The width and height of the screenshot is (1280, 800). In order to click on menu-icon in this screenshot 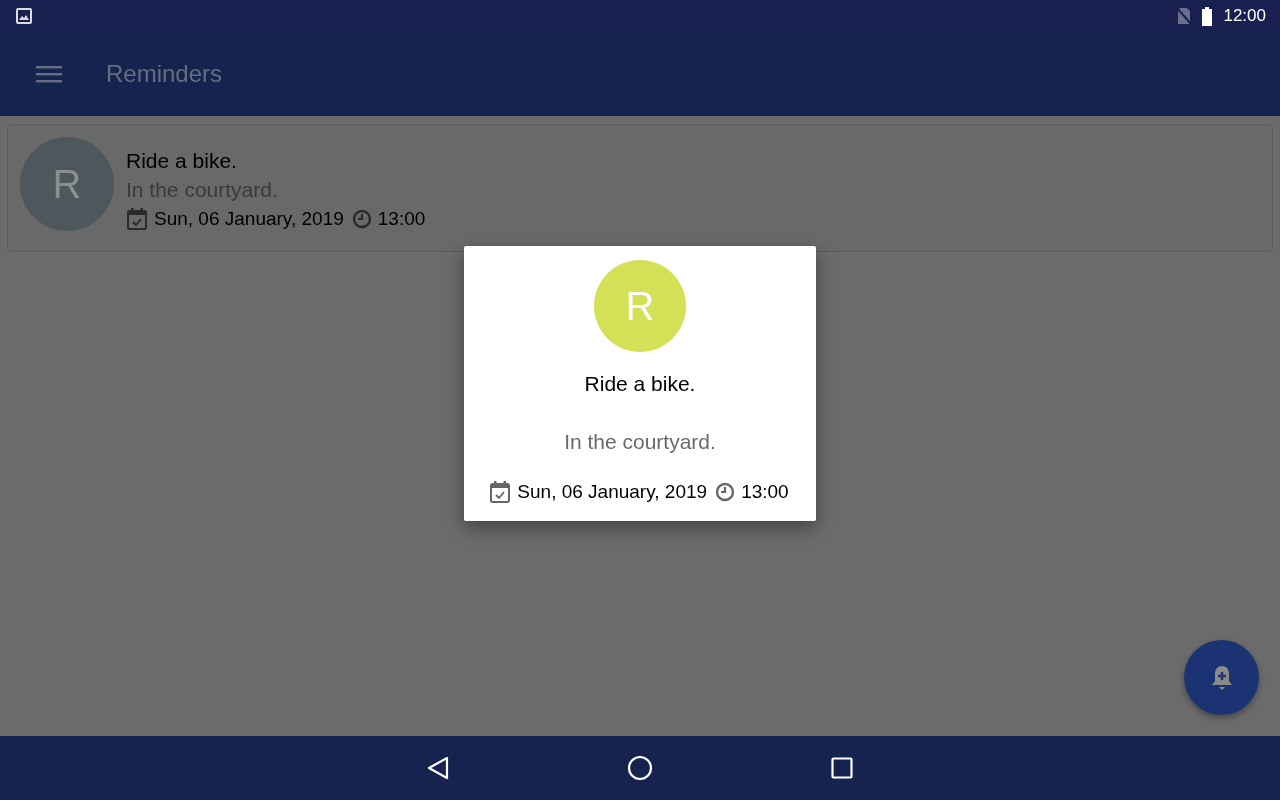, I will do `click(49, 74)`.